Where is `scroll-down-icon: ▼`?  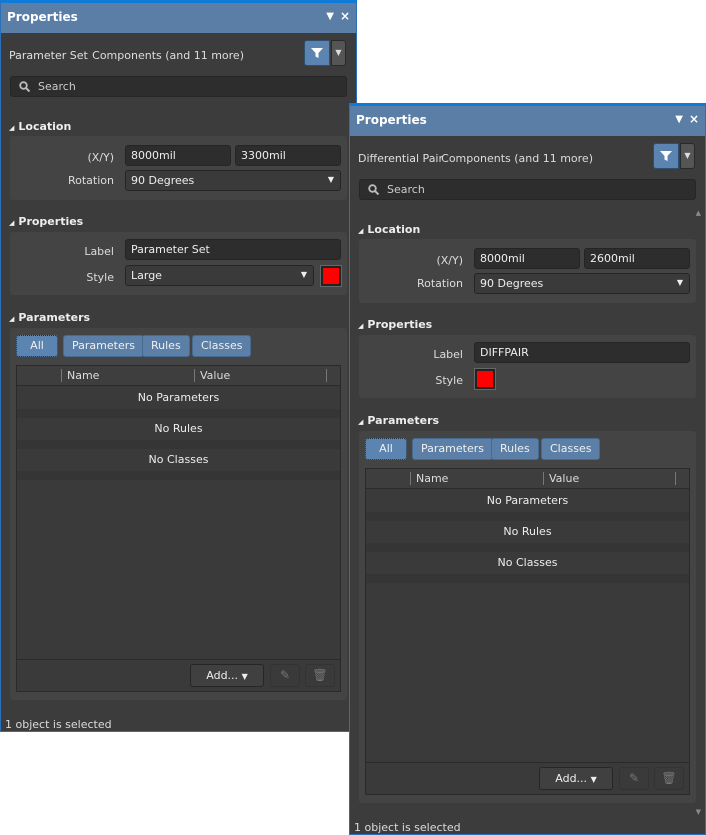 scroll-down-icon: ▼ is located at coordinates (698, 812).